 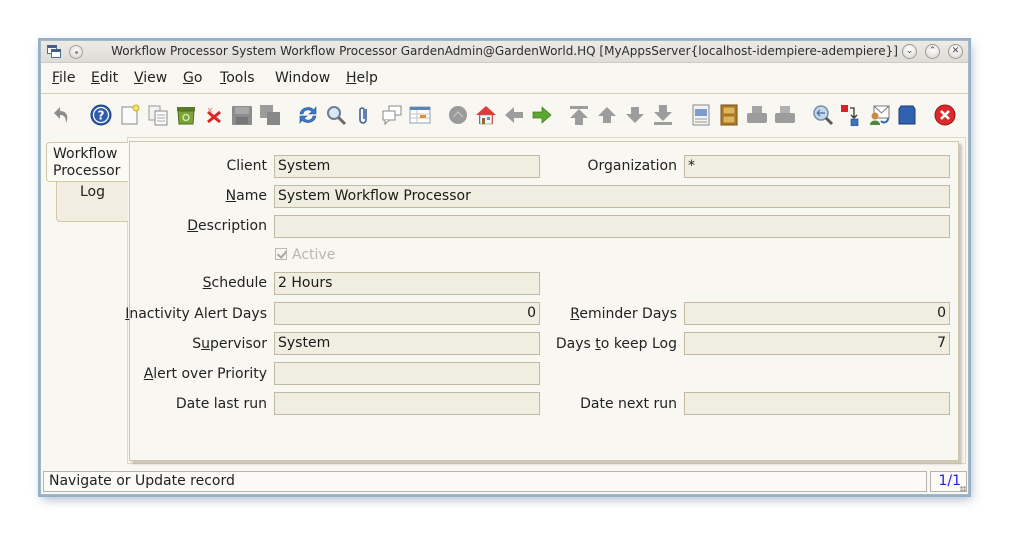 I want to click on schedule-field: 2 Hours, so click(x=407, y=283).